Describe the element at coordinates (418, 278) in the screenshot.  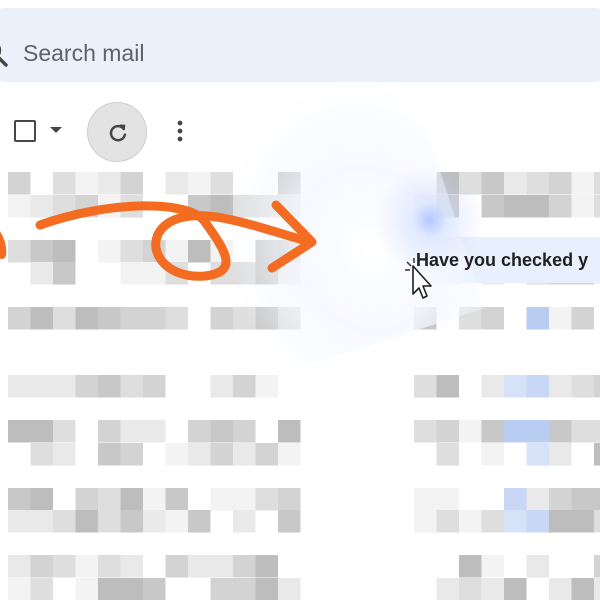
I see `cursor-icon` at that location.